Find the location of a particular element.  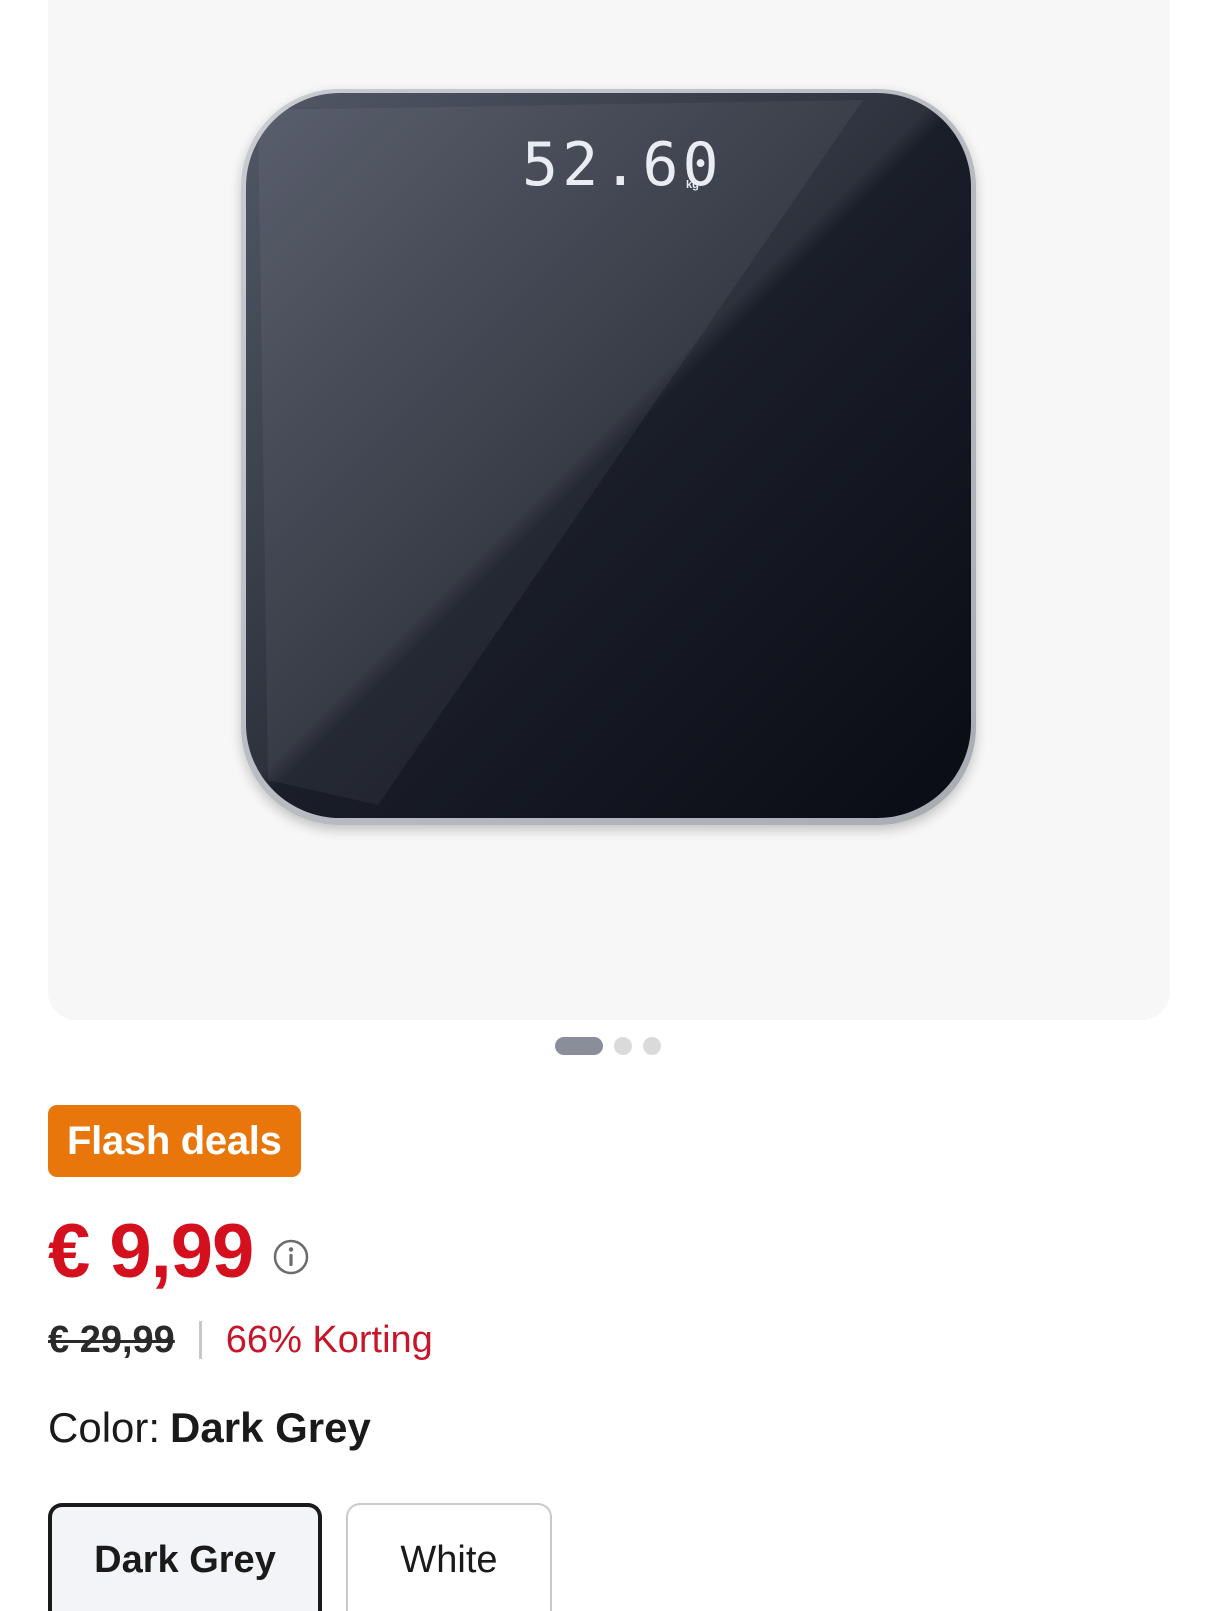

discount-label: 66% Korting is located at coordinates (329, 1339).